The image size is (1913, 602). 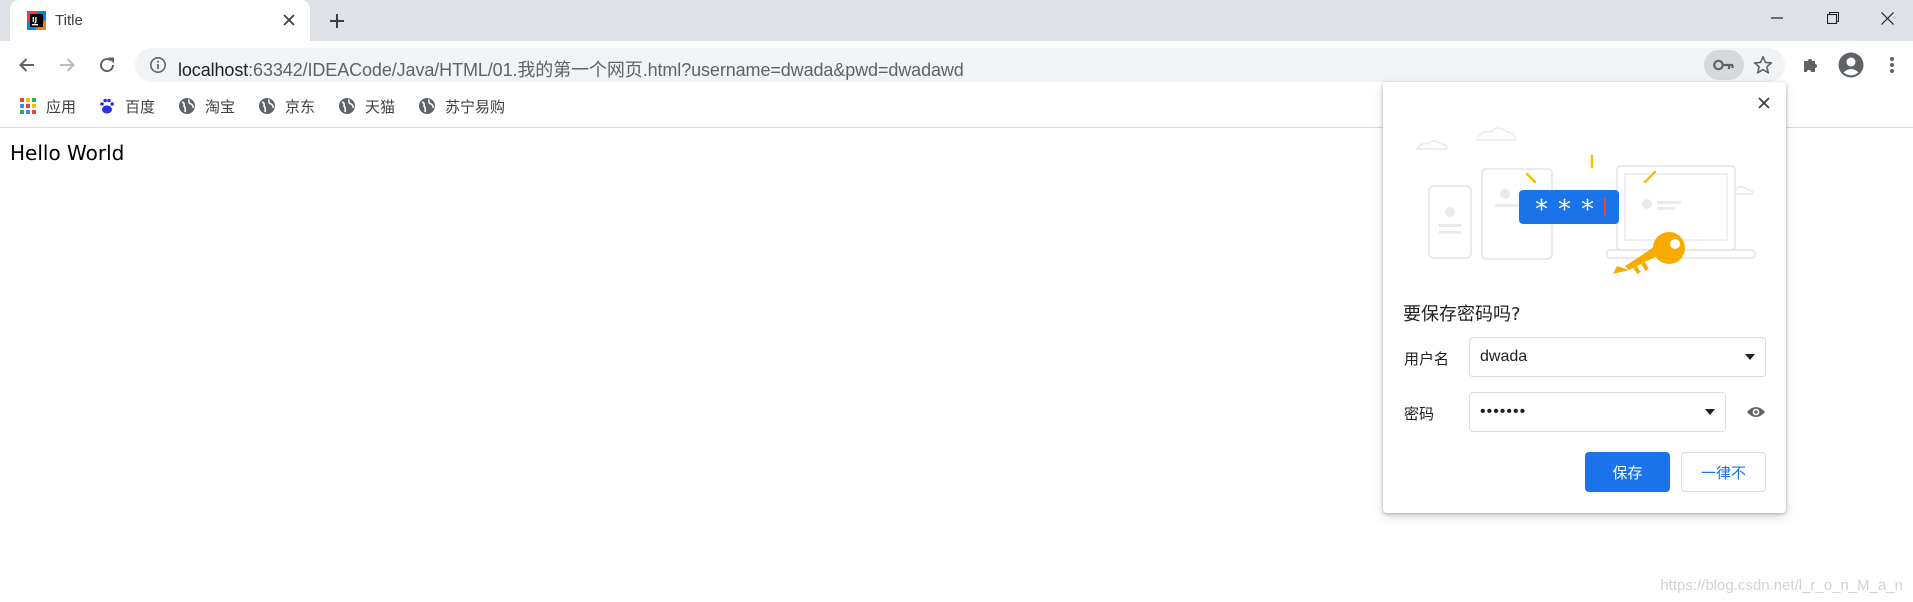 I want to click on site-info-icon, so click(x=158, y=65).